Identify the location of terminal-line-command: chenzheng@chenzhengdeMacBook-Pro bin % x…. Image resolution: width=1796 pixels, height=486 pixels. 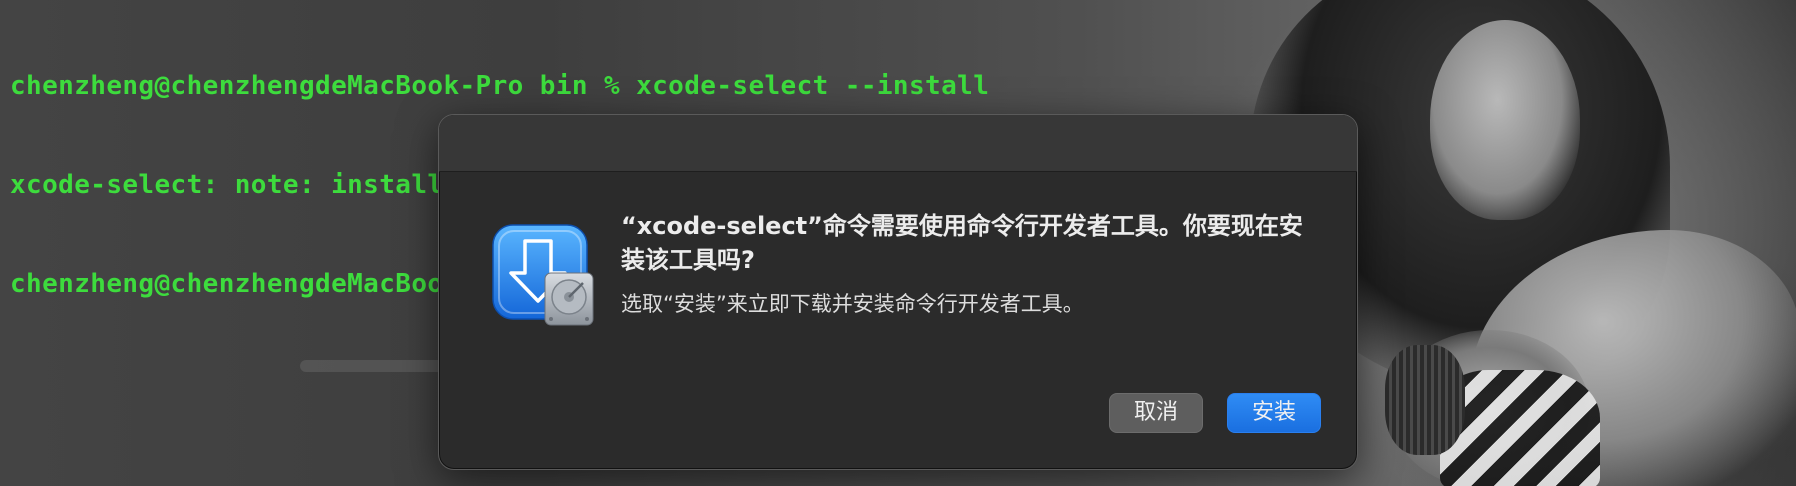
(500, 86).